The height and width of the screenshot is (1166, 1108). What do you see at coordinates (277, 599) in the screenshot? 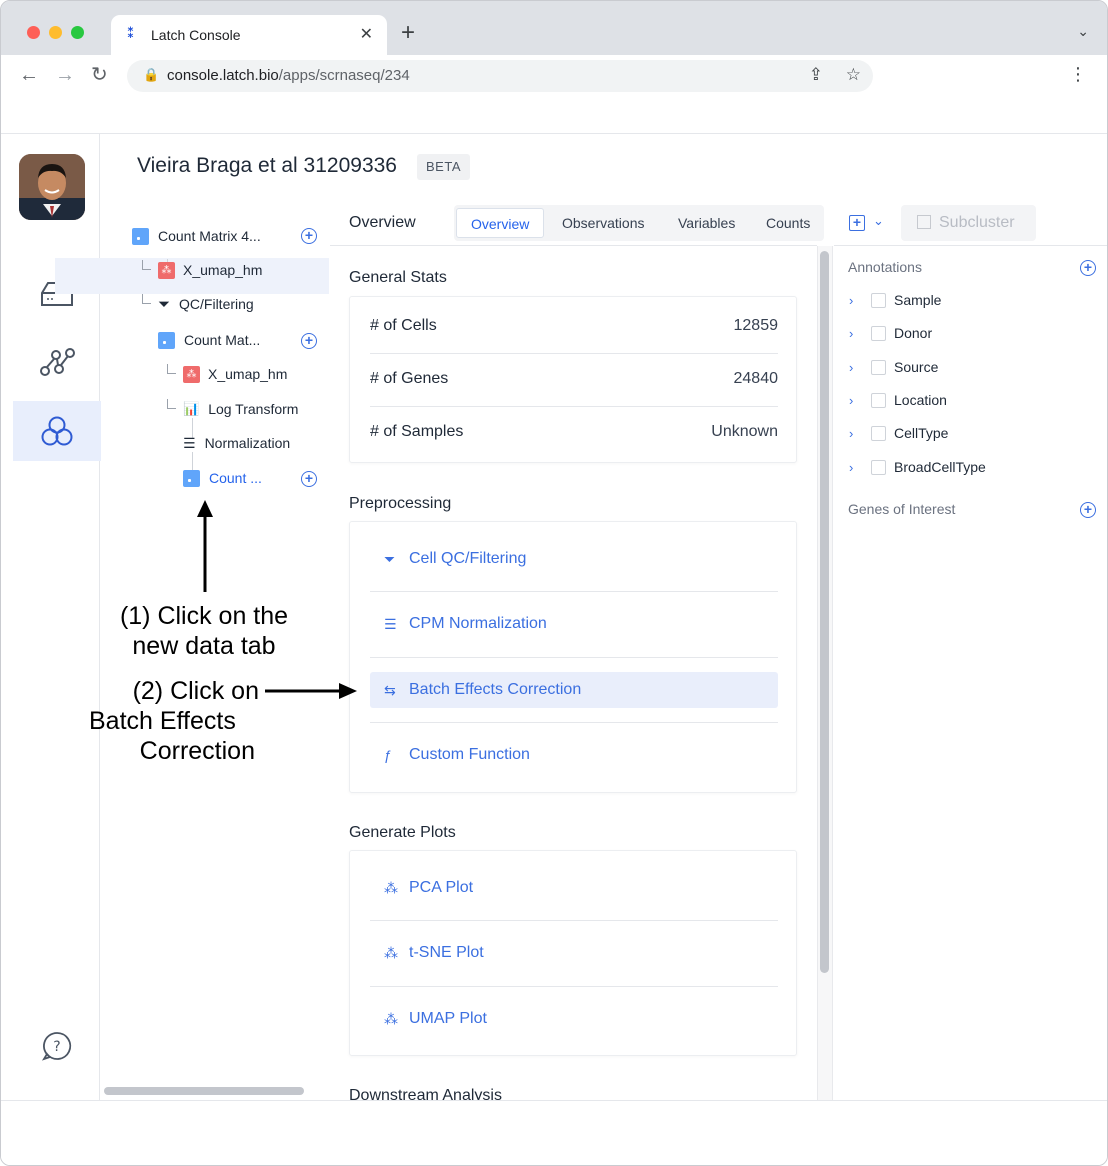
I see `instruction-arrows` at bounding box center [277, 599].